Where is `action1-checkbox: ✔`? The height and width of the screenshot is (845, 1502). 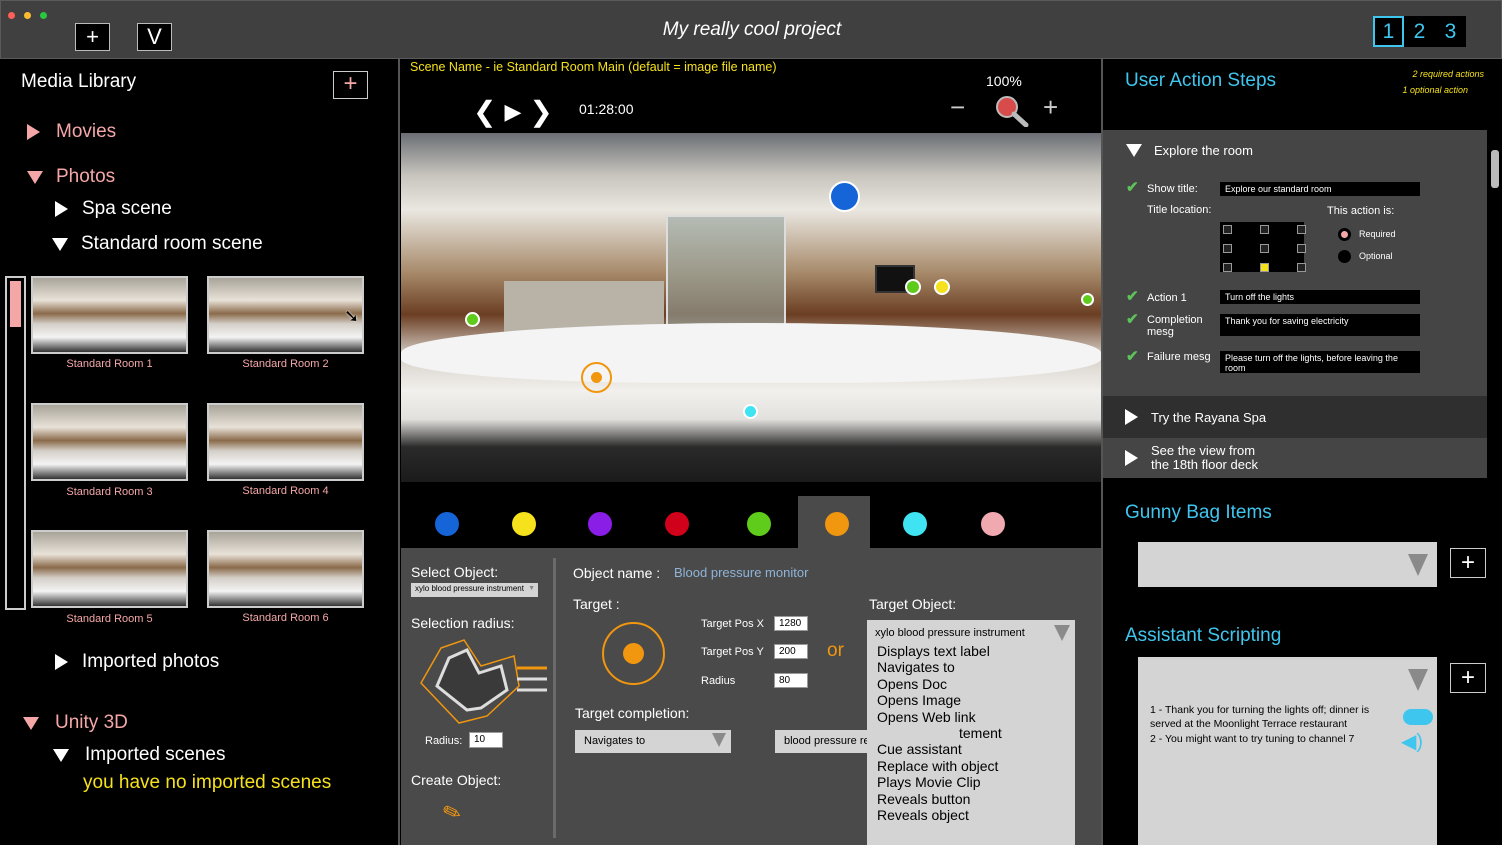 action1-checkbox: ✔ is located at coordinates (1132, 296).